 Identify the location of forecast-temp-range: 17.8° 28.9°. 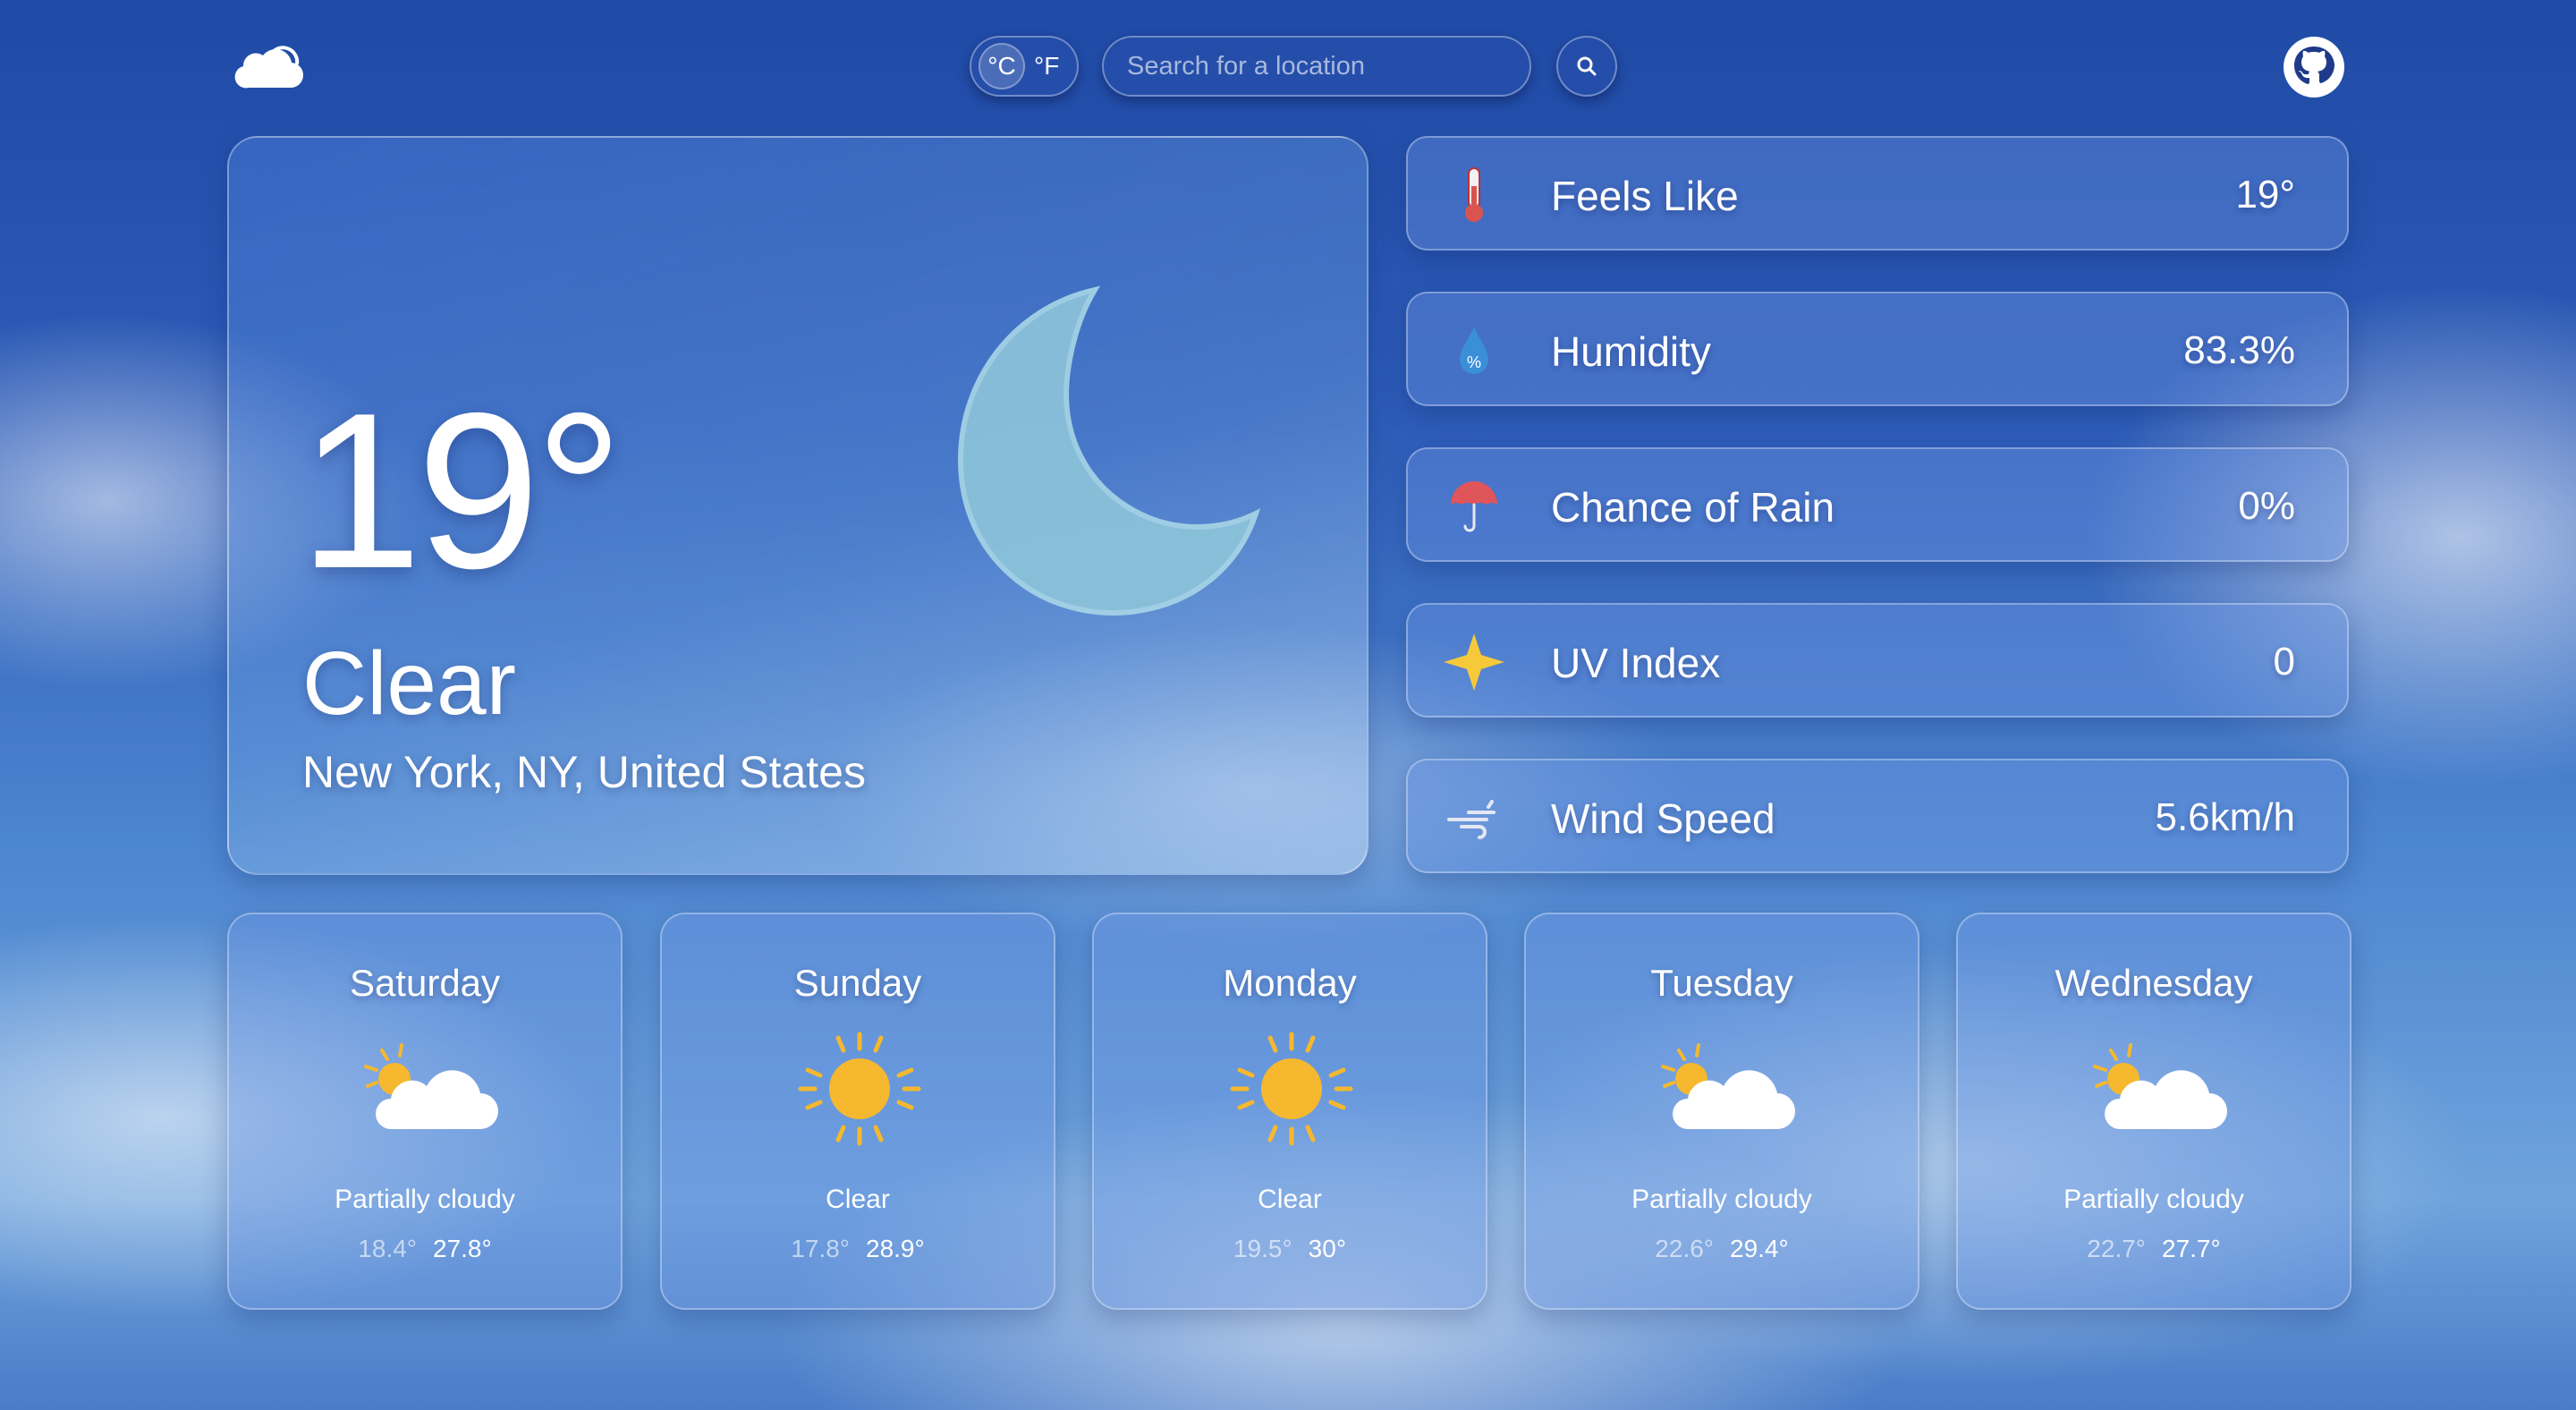
(858, 1249).